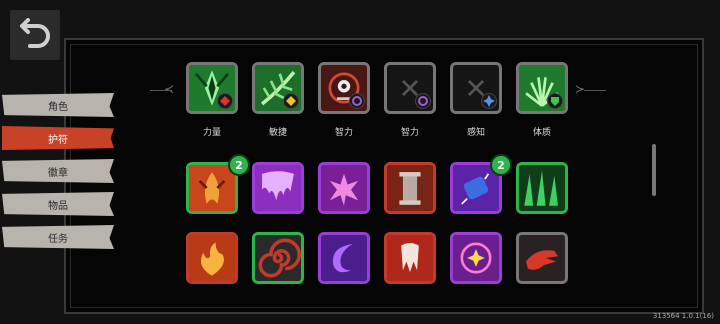 The height and width of the screenshot is (324, 720). I want to click on tab-charm: 护符, so click(58, 138).